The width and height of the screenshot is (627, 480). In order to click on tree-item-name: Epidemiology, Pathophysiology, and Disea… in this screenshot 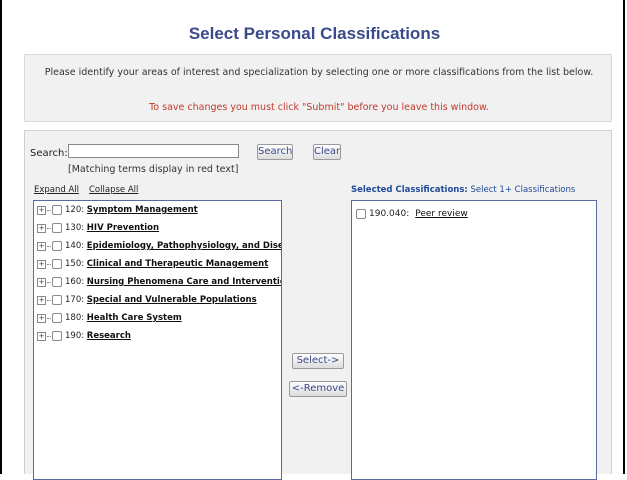, I will do `click(184, 246)`.